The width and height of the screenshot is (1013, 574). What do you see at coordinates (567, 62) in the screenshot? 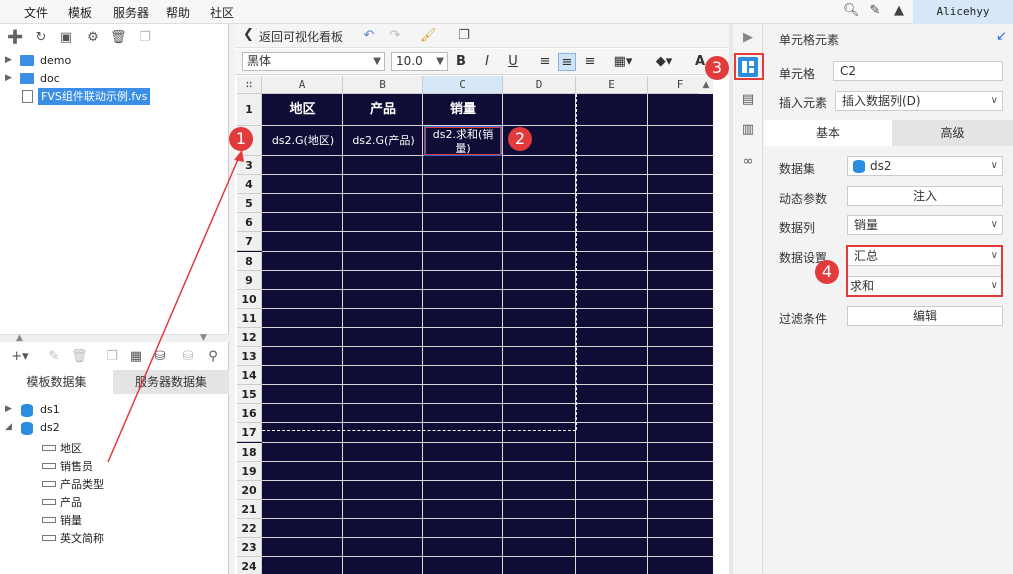
I see `align-center-icon: ≡` at bounding box center [567, 62].